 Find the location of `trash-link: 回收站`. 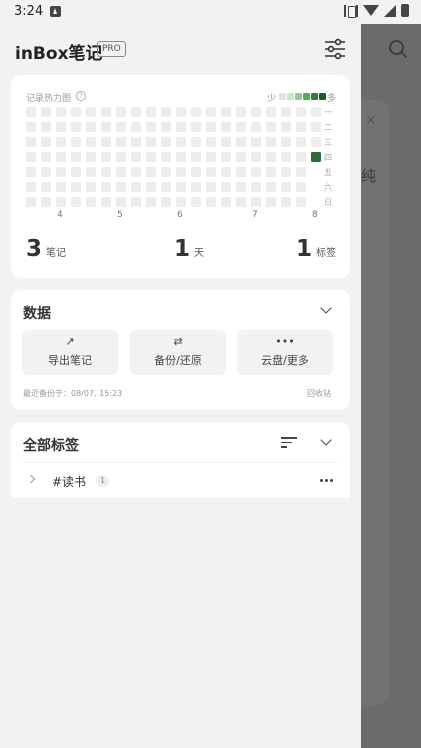

trash-link: 回收站 is located at coordinates (319, 393).